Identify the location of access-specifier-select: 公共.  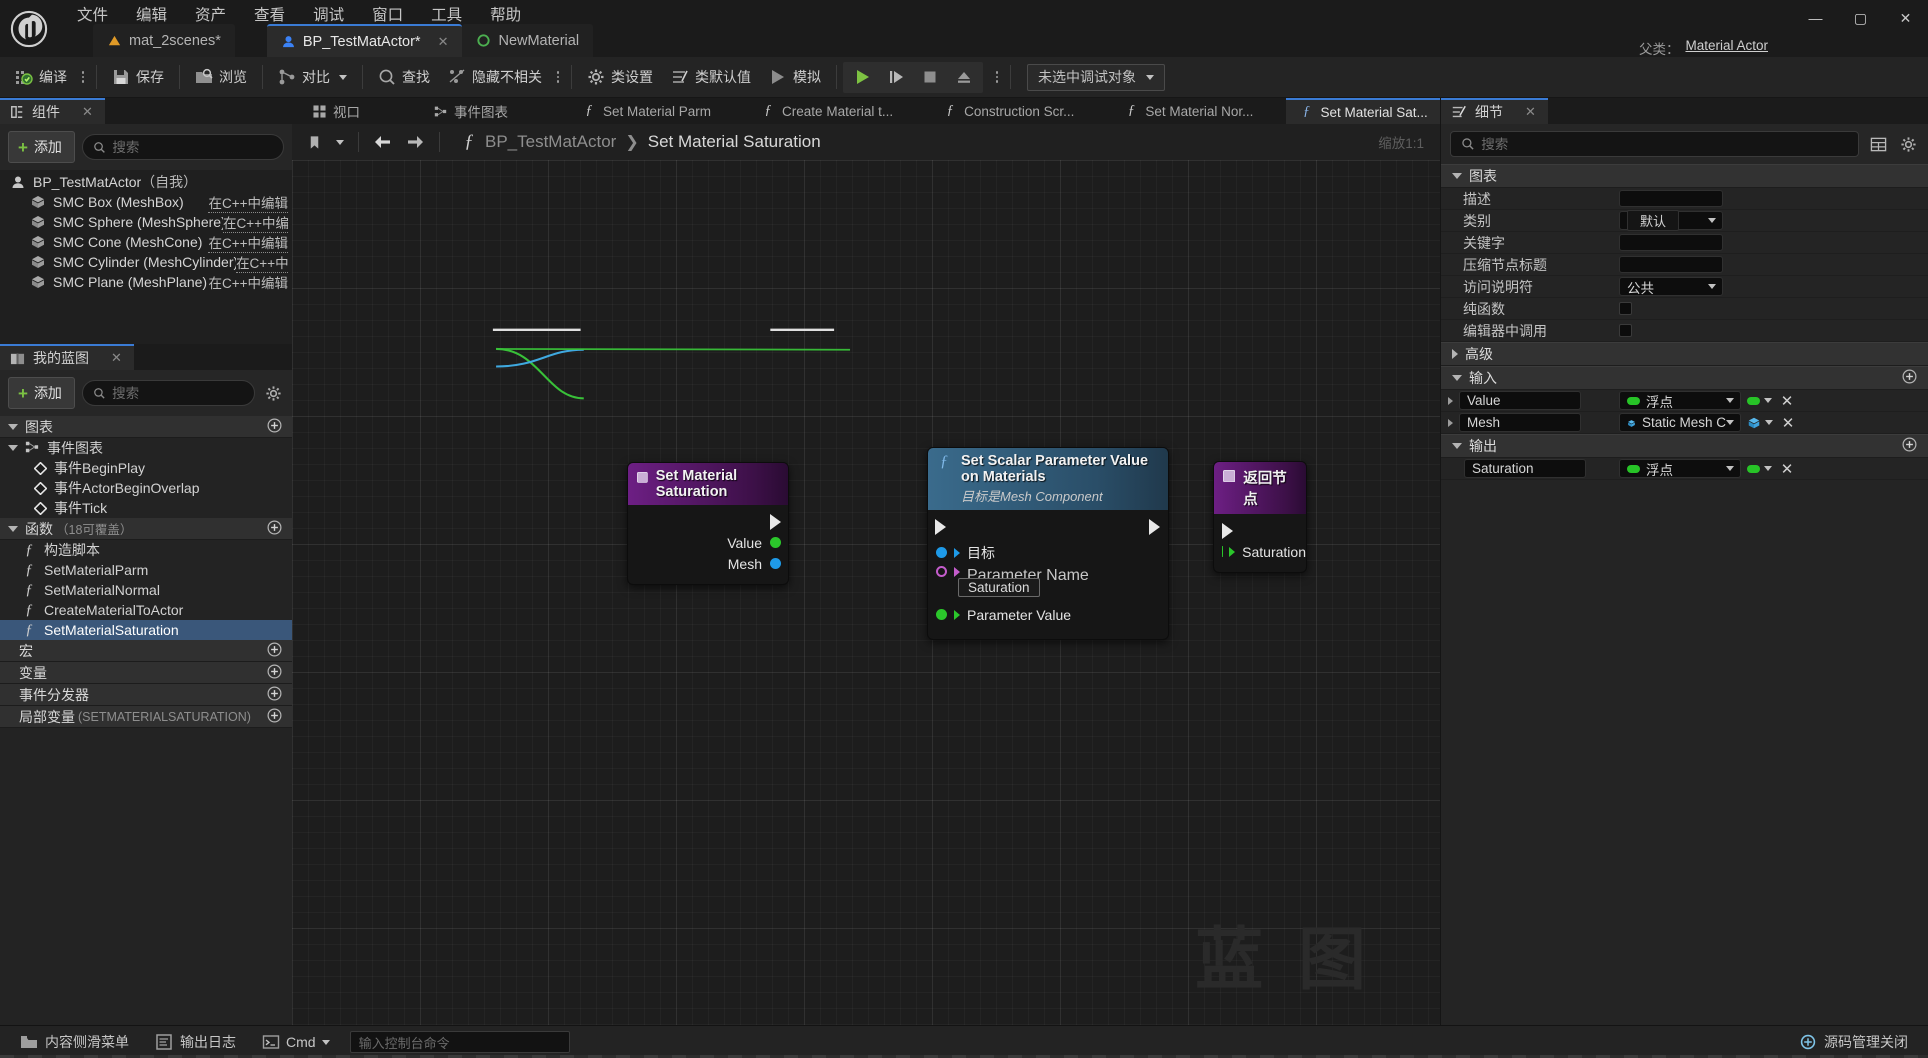
(1671, 286).